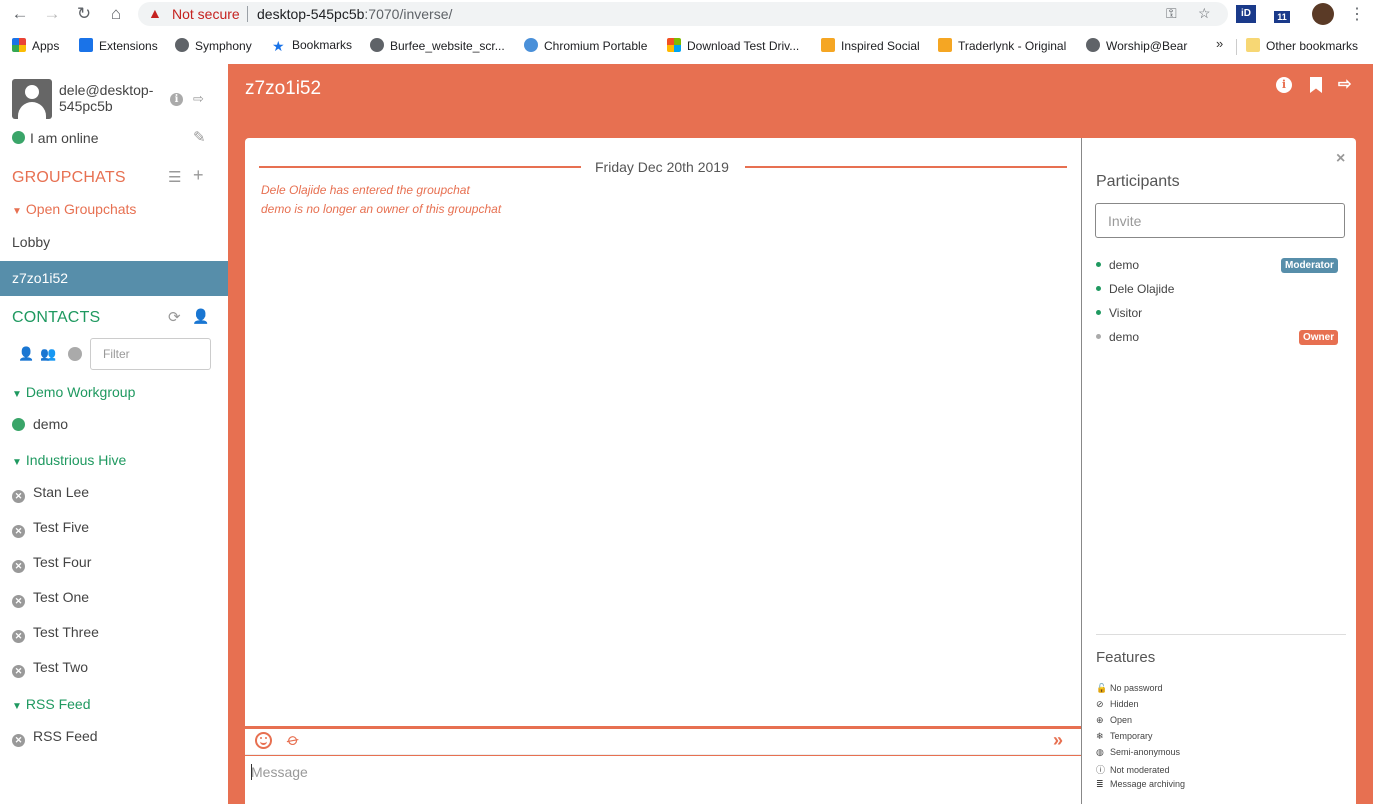 This screenshot has height=804, width=1373. I want to click on bookmark-inspired-social: Inspired Social, so click(870, 45).